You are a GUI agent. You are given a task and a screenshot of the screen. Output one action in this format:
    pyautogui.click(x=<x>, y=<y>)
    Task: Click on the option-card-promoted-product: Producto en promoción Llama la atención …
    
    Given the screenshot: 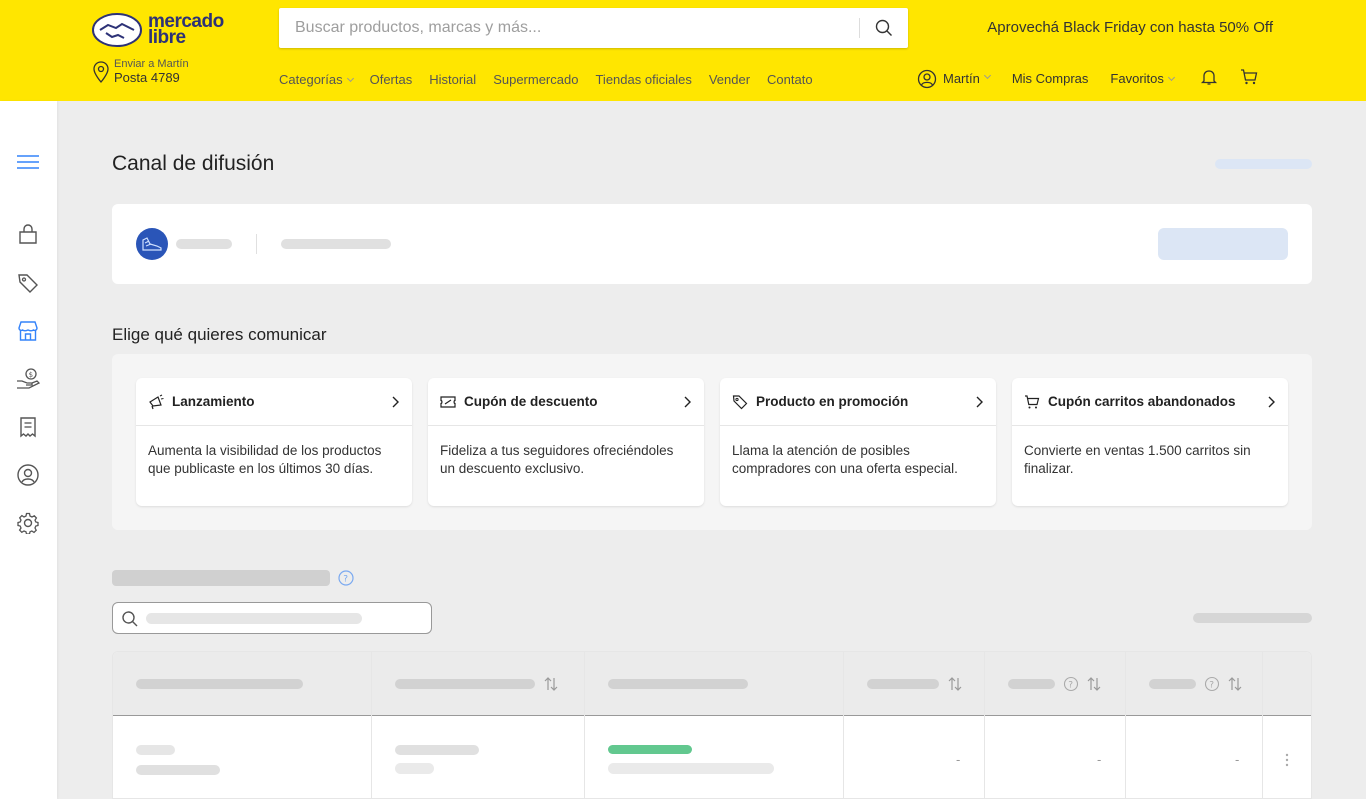 What is the action you would take?
    pyautogui.click(x=858, y=442)
    